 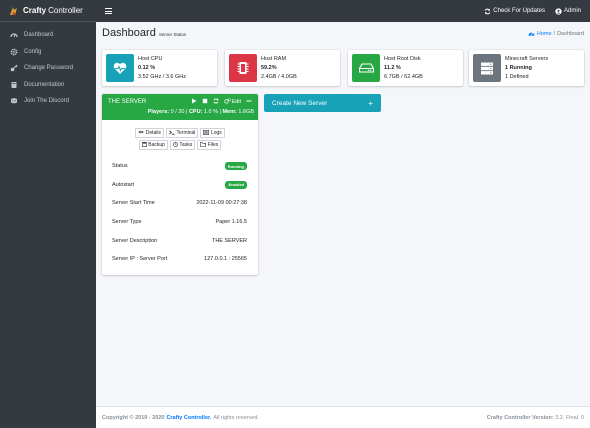 I want to click on detail-label: Server IP : Server Port, so click(x=140, y=259).